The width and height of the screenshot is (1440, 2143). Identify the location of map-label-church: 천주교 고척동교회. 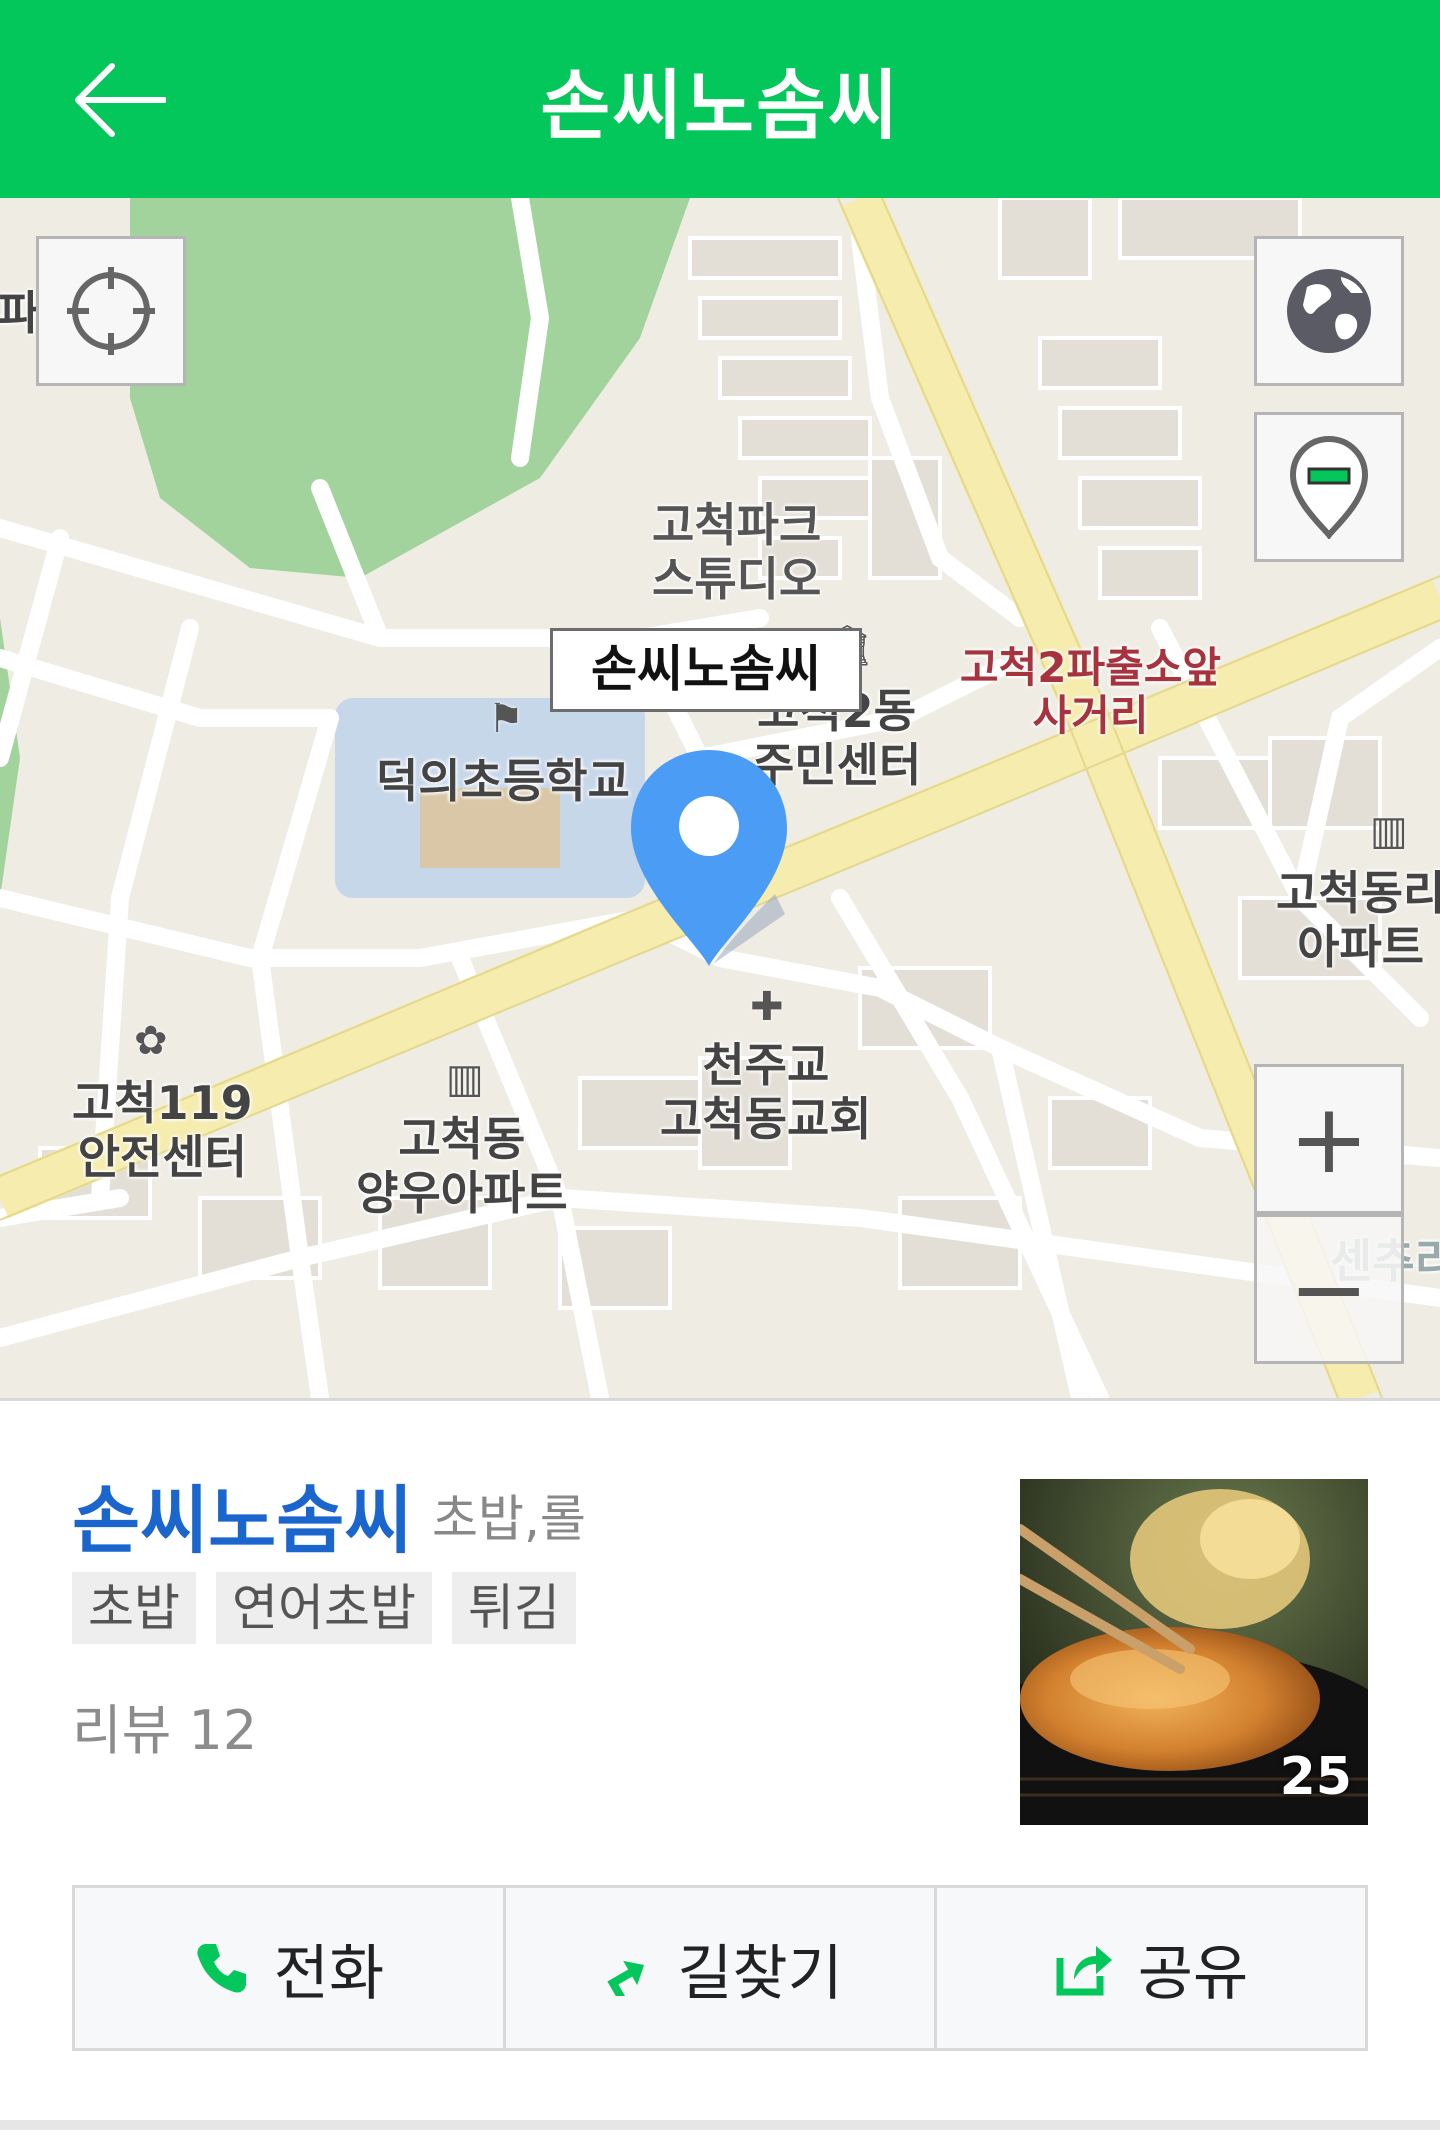
(766, 1092).